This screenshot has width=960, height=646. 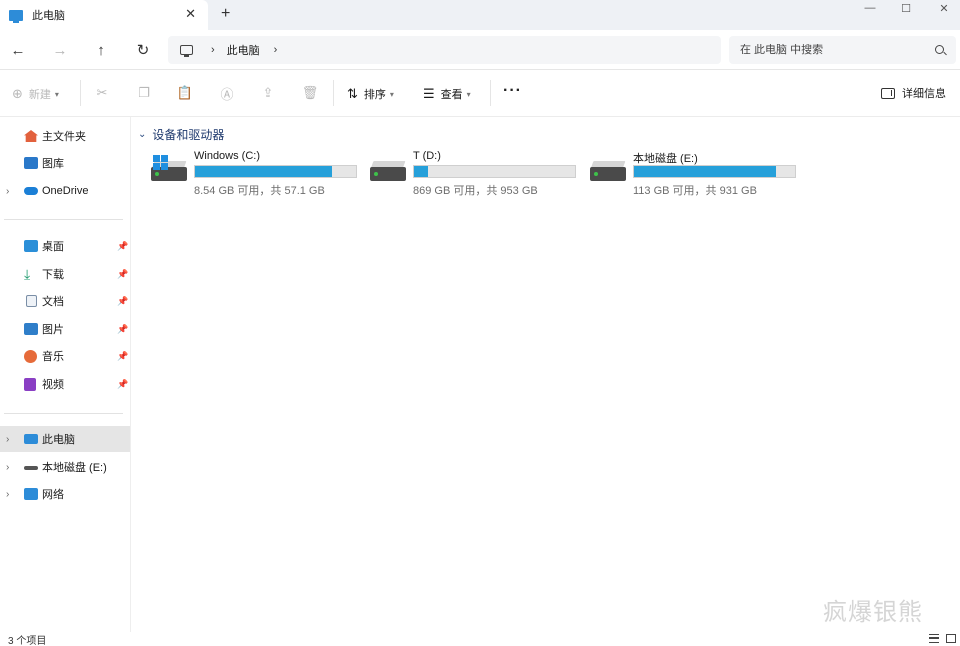 I want to click on refresh-button: ↻, so click(x=143, y=50).